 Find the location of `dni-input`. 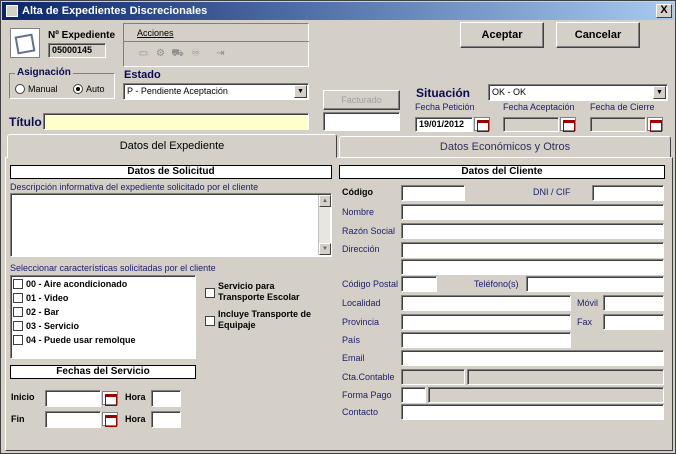

dni-input is located at coordinates (628, 193).